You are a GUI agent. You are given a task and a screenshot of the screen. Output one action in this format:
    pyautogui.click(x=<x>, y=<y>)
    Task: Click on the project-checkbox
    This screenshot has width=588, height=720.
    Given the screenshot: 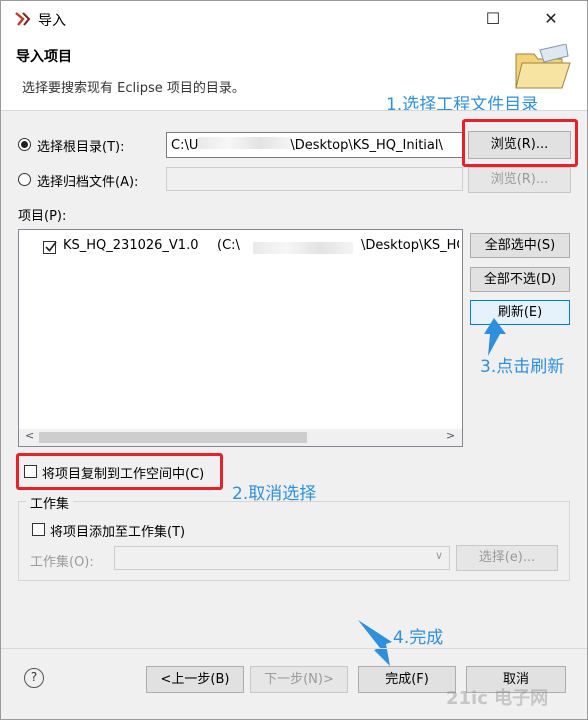 What is the action you would take?
    pyautogui.click(x=50, y=247)
    